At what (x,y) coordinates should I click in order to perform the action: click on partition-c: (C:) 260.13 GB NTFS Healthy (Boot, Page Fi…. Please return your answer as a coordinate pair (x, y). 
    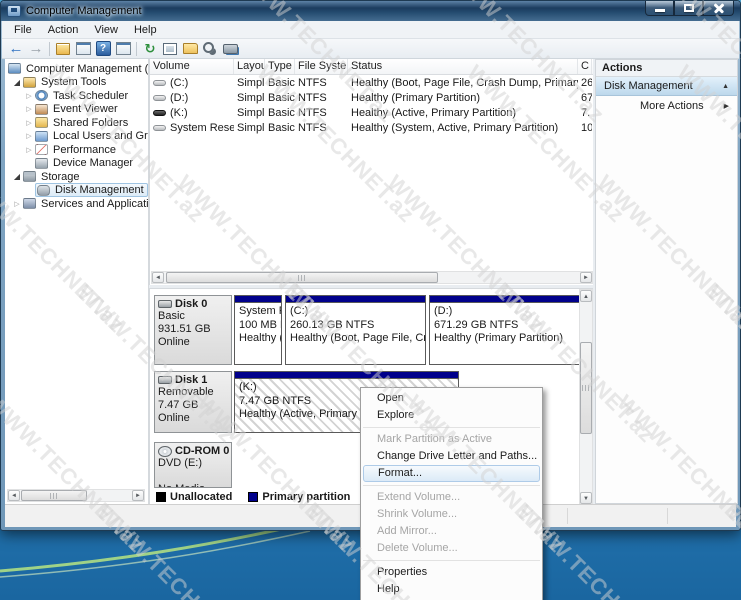
    Looking at the image, I should click on (355, 330).